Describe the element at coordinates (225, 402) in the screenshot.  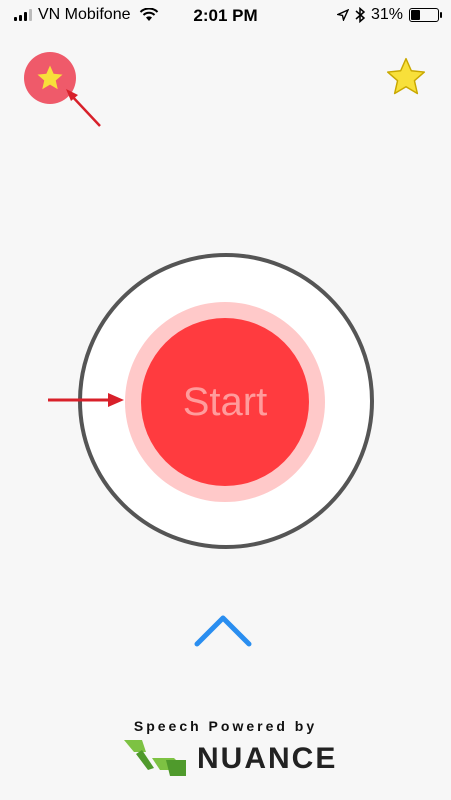
I see `start-button: Start` at that location.